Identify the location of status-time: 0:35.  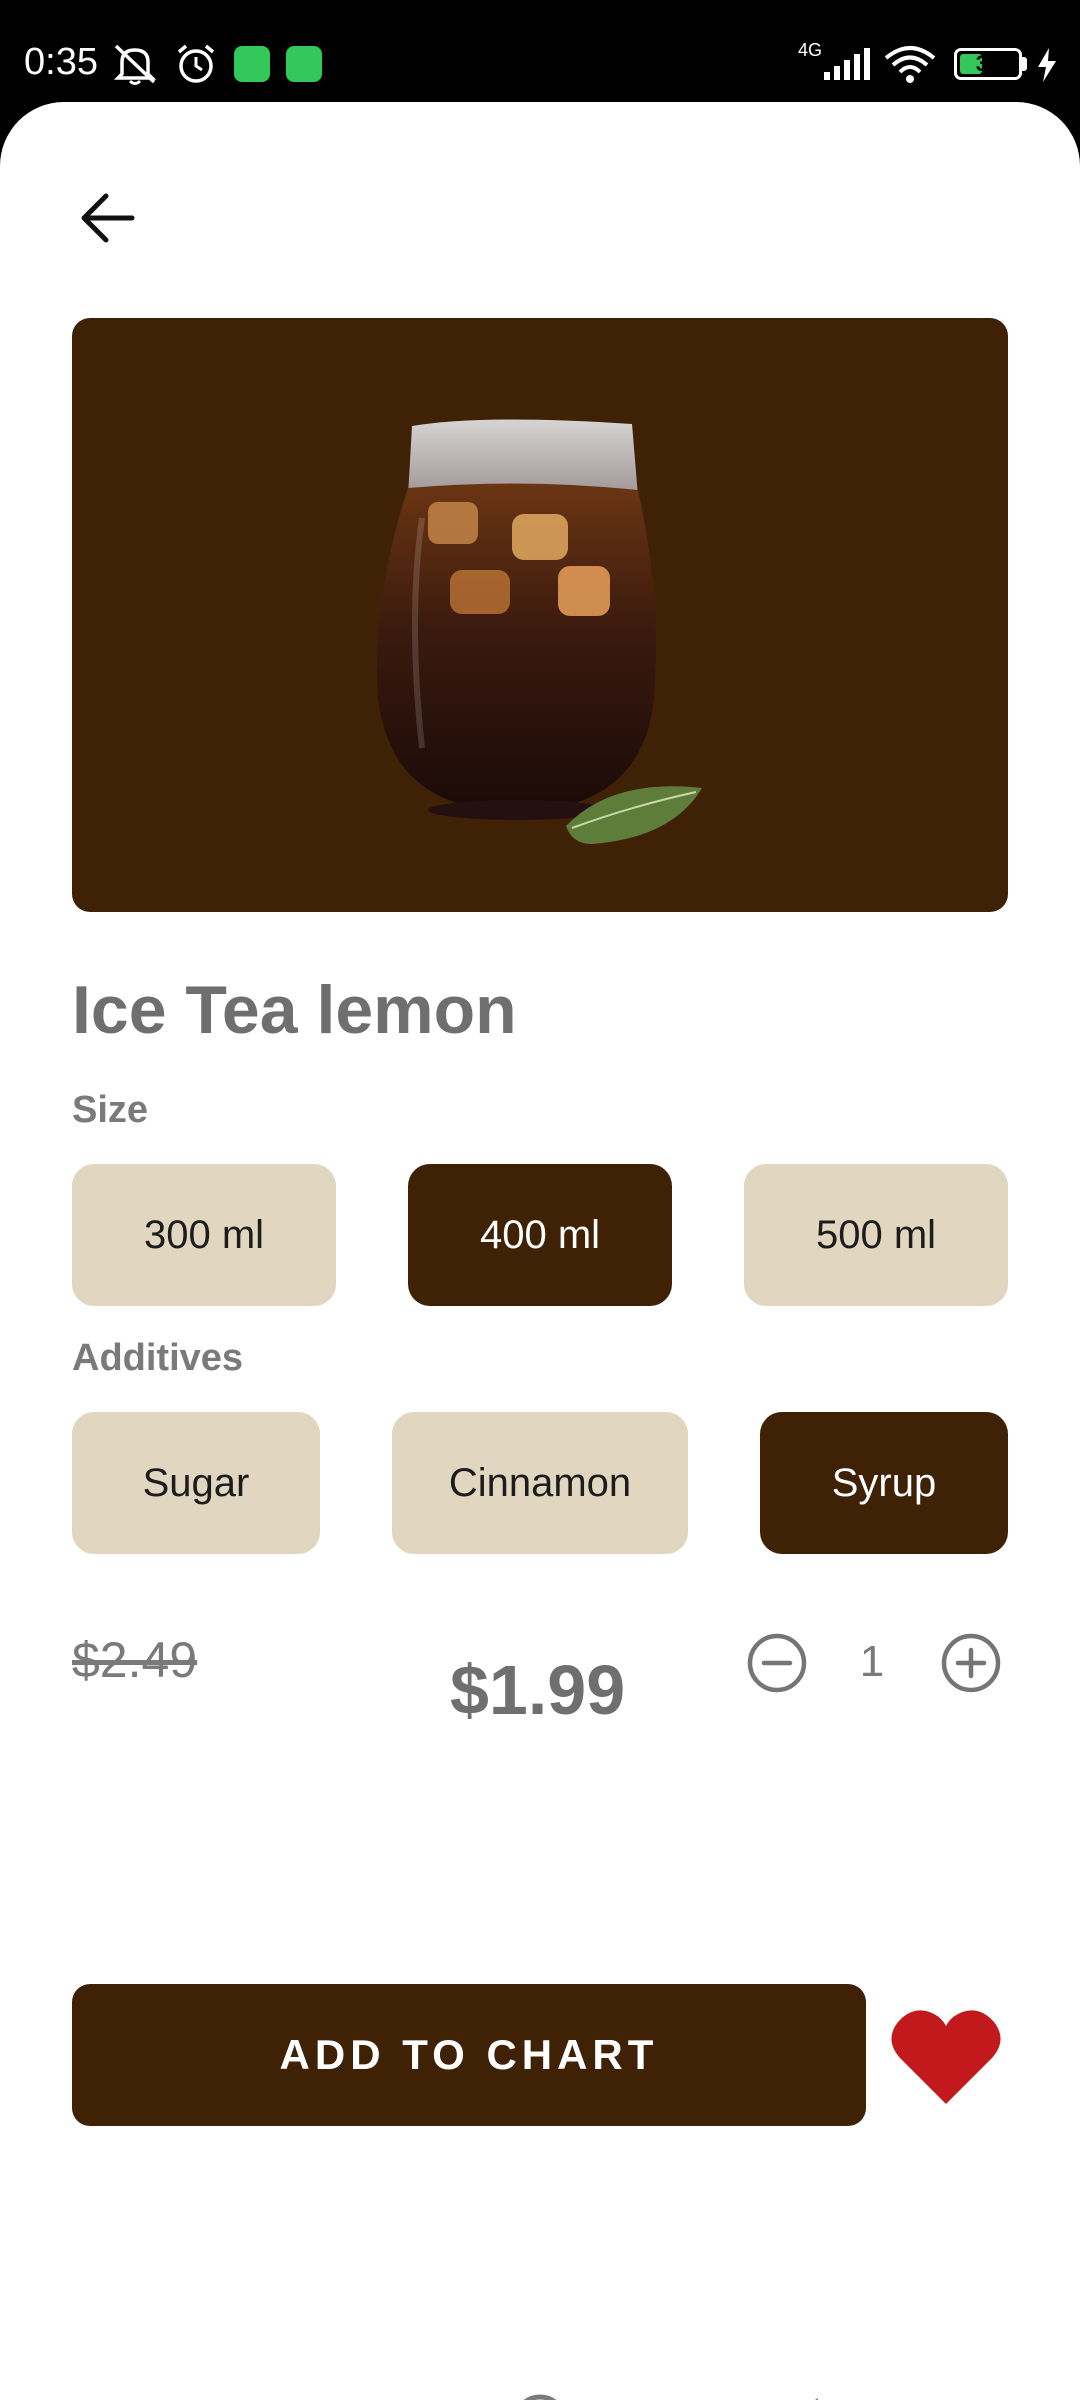
(61, 62).